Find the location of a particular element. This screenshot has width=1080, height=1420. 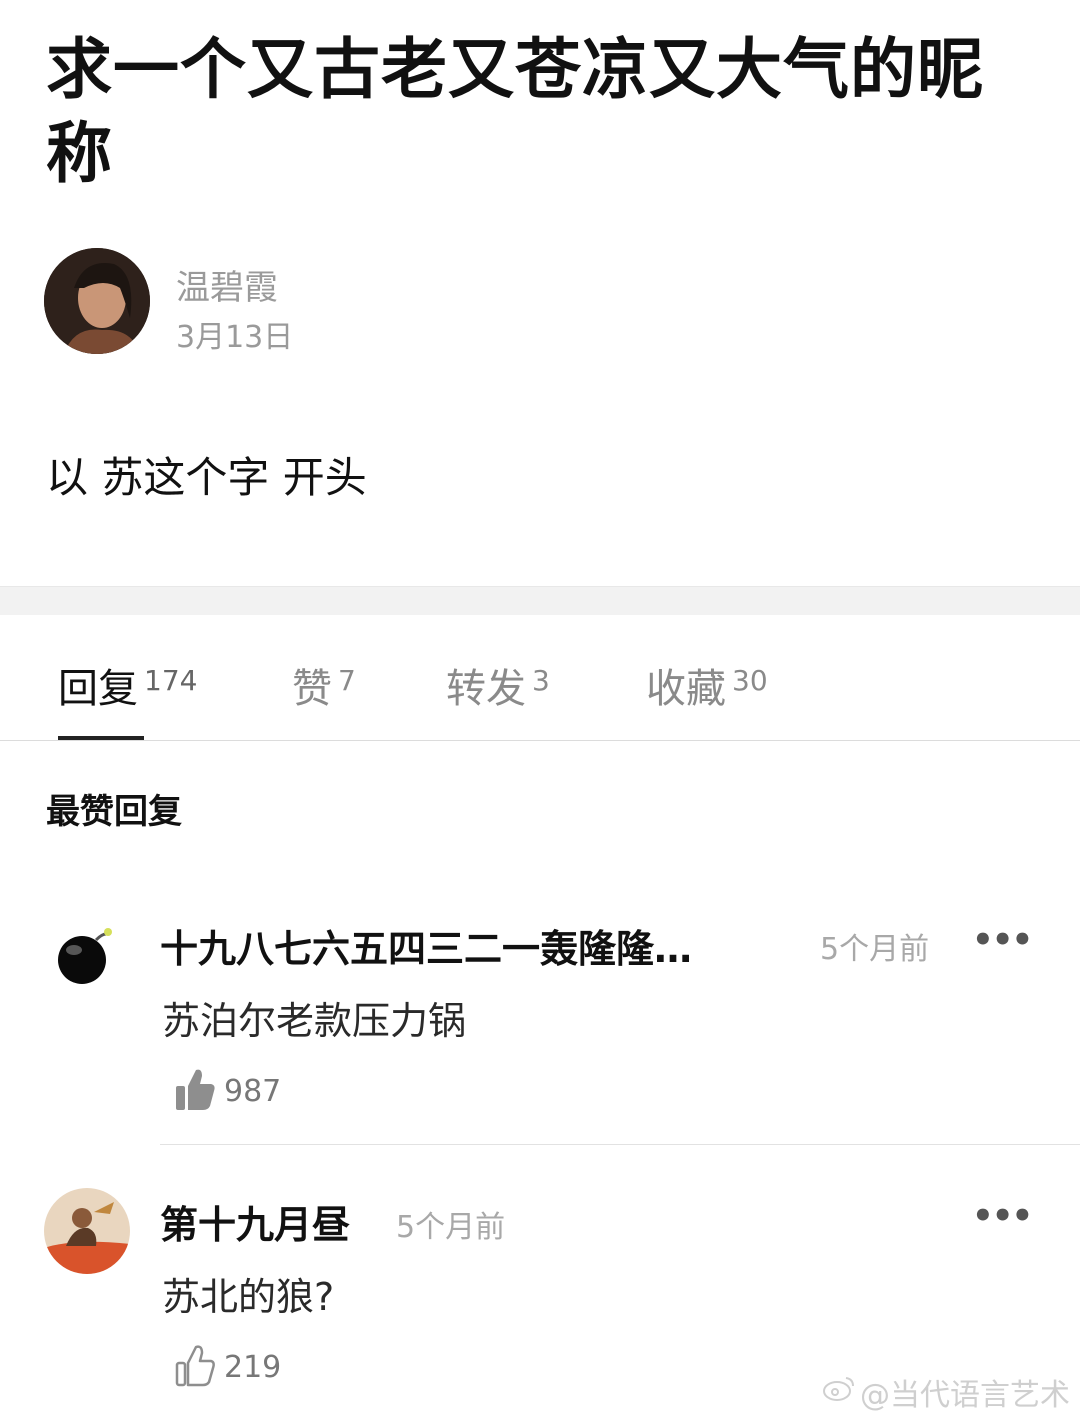

watermark: @当代语言艺术 is located at coordinates (946, 1392).